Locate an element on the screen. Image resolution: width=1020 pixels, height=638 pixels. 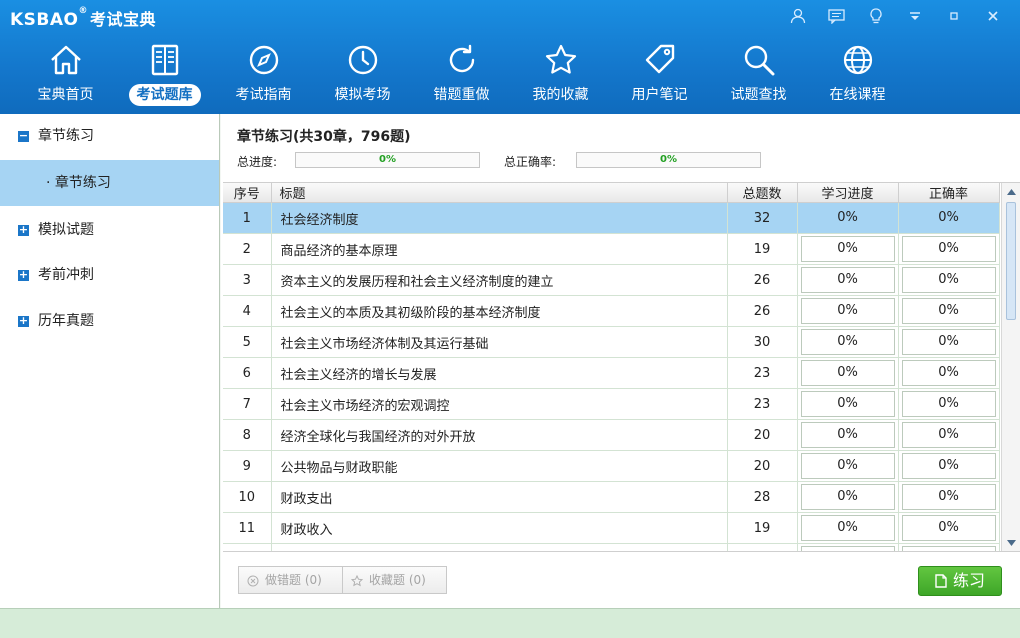
table-row: 4 社会主义的本质及其初级阶段的基本经济制度 26 0% 0% is located at coordinates (611, 311).